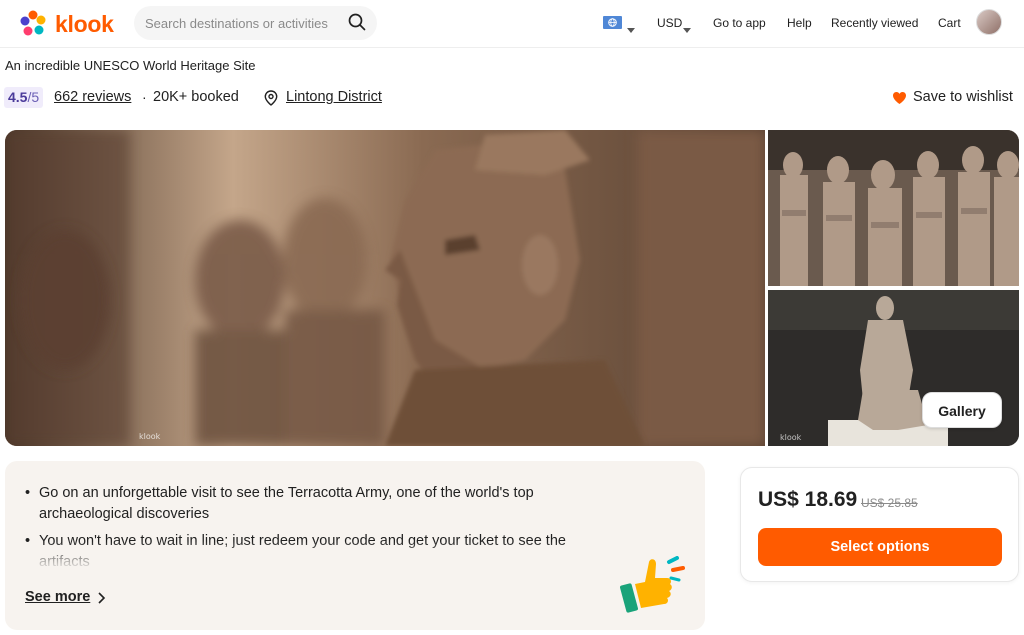  I want to click on price-card: US$ 18.69 US$ 25.85 Select options, so click(879, 524).